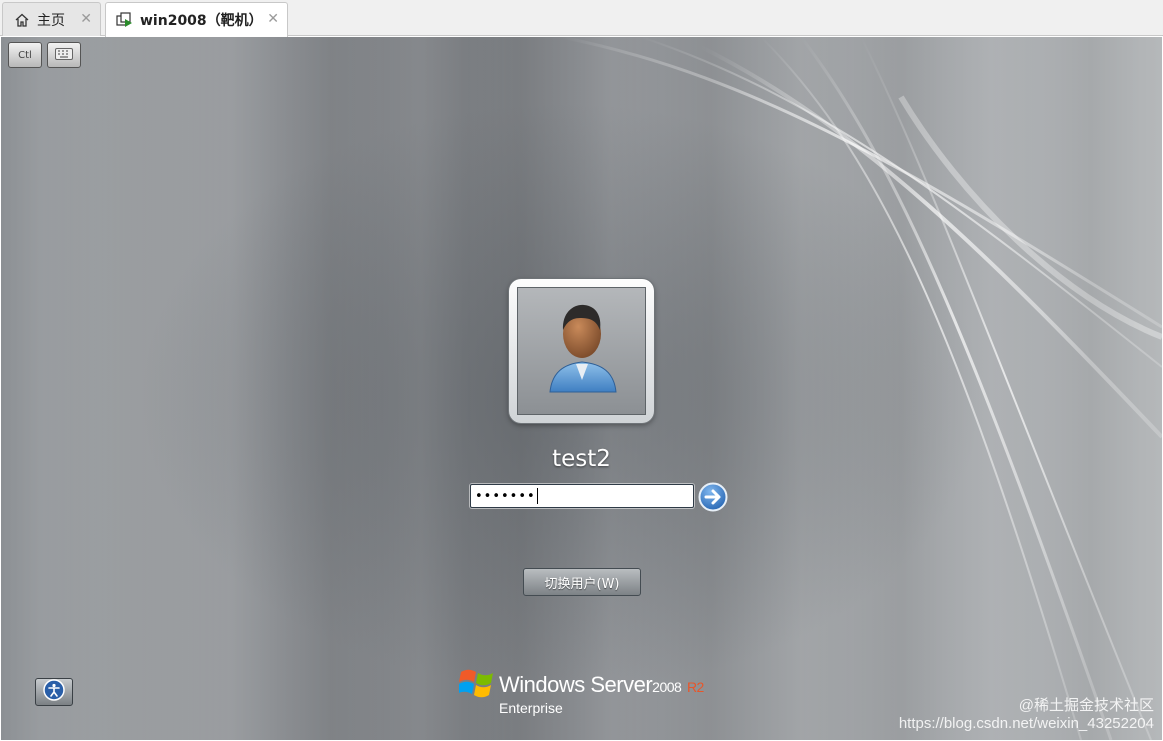 This screenshot has height=741, width=1163. I want to click on release-label: R2, so click(695, 687).